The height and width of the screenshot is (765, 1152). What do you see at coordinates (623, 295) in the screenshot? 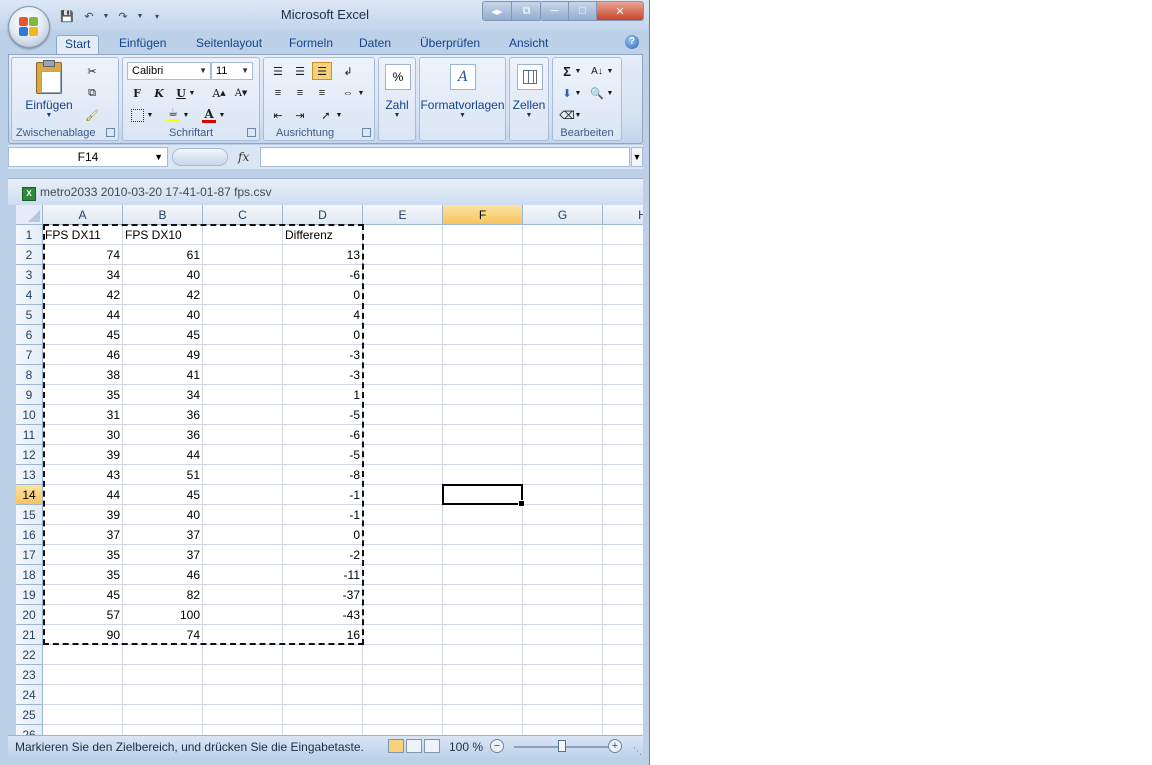
I see `cell-h4` at bounding box center [623, 295].